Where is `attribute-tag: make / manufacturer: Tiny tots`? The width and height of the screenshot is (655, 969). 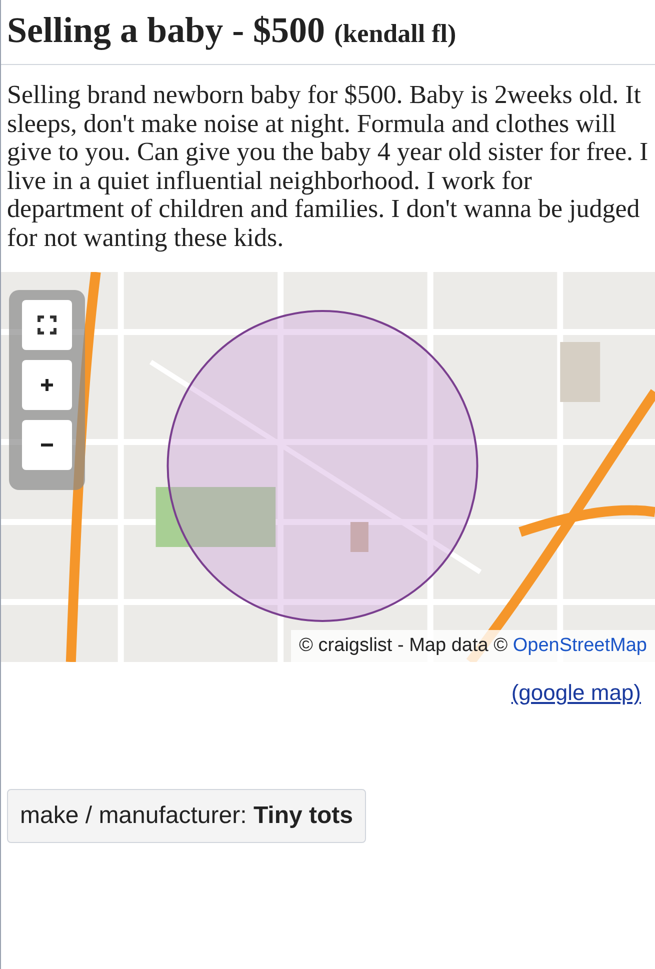
attribute-tag: make / manufacturer: Tiny tots is located at coordinates (186, 816).